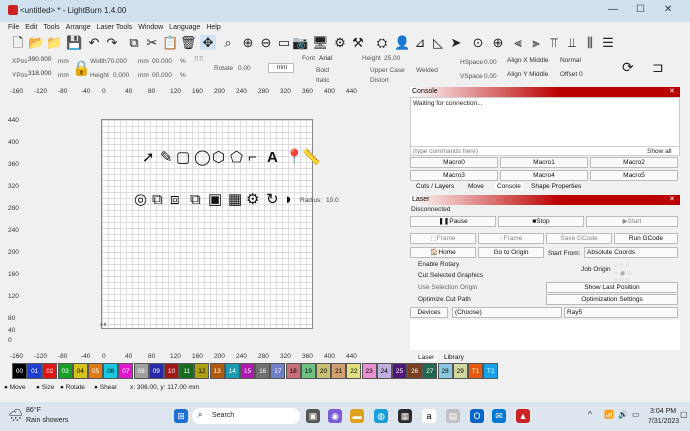  What do you see at coordinates (202, 371) in the screenshot?
I see `palette-swatch-12: 12` at bounding box center [202, 371].